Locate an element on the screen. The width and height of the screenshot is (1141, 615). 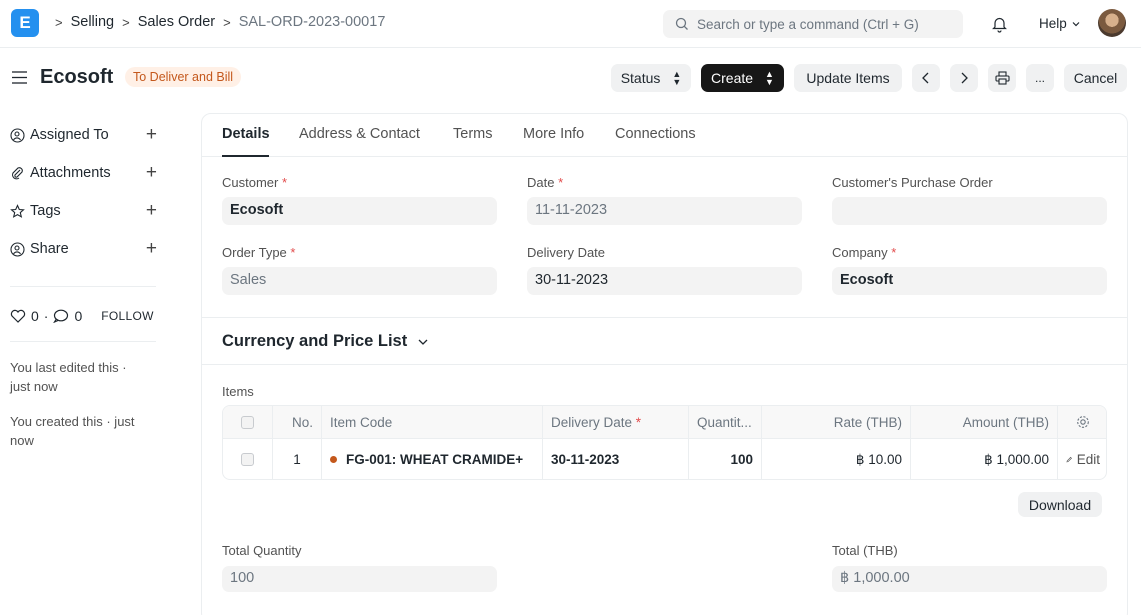
heart-icon is located at coordinates (18, 316).